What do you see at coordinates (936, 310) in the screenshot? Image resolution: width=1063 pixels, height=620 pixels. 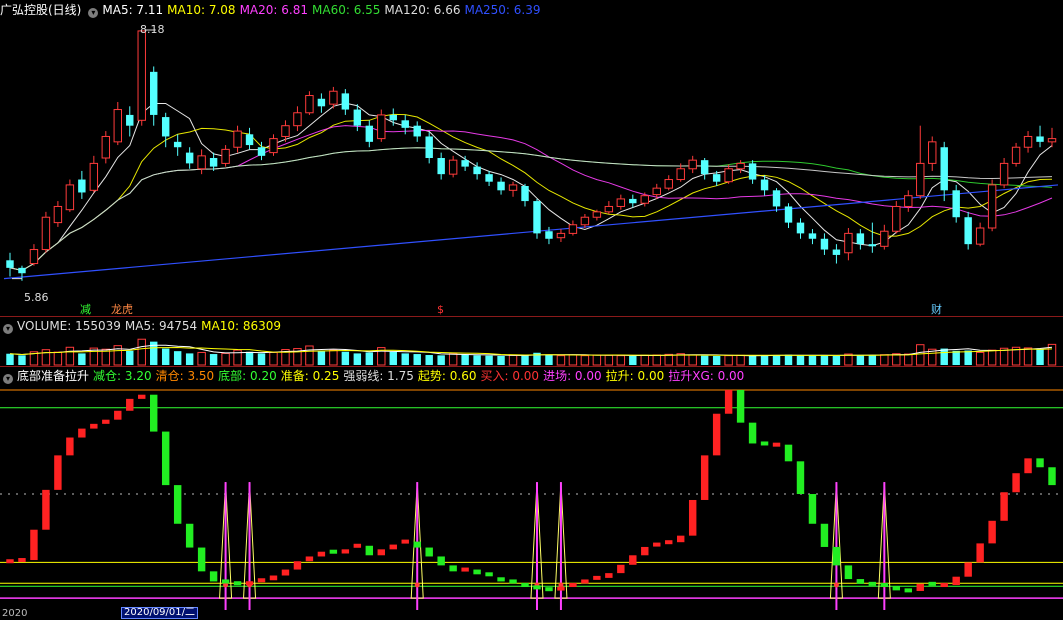 I see `annotation-cai: 财` at bounding box center [936, 310].